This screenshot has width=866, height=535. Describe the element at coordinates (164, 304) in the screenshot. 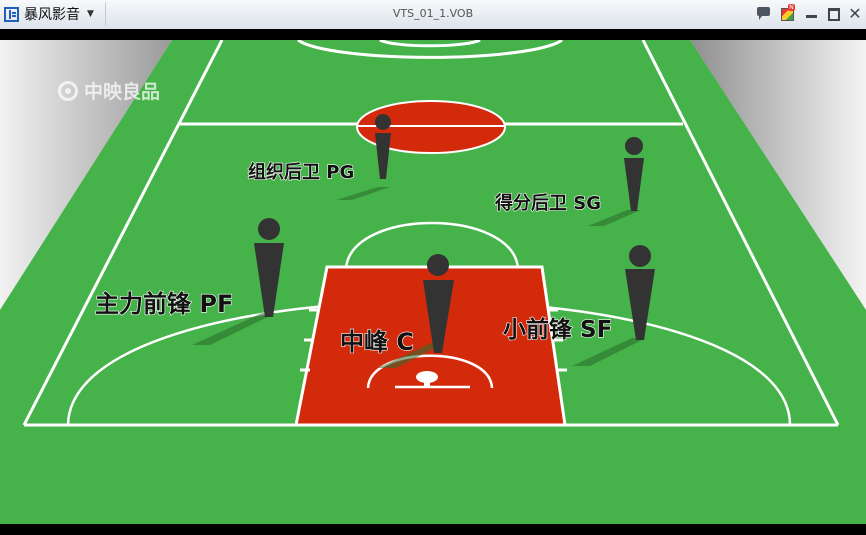

I see `player-label-pf: 主力前锋 PF` at that location.